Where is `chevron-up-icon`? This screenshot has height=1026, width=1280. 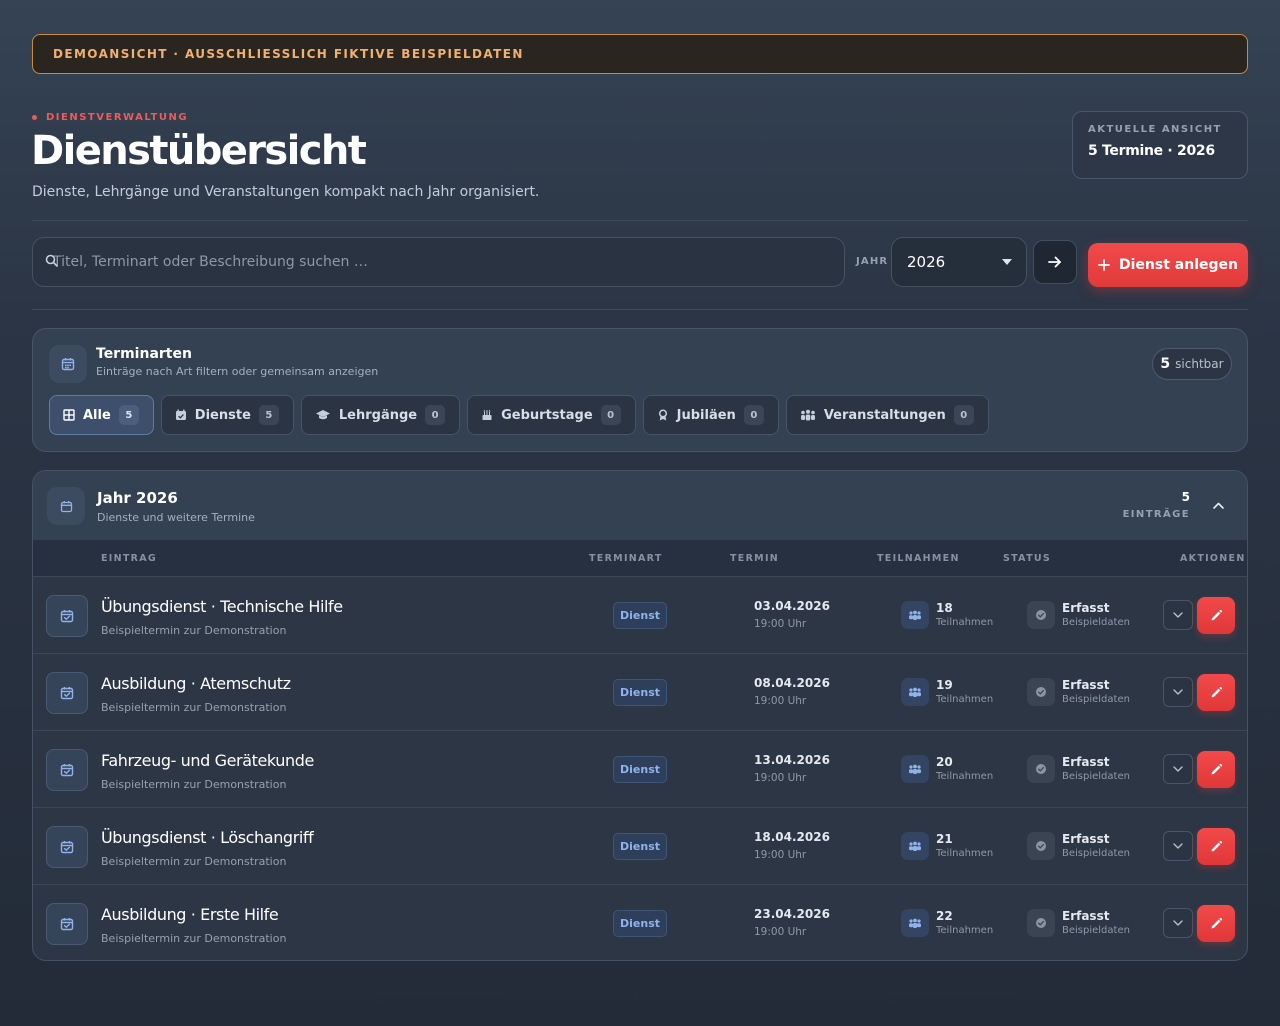
chevron-up-icon is located at coordinates (1218, 505).